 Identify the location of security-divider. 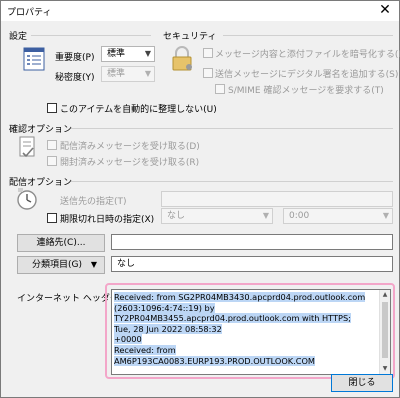
(308, 35).